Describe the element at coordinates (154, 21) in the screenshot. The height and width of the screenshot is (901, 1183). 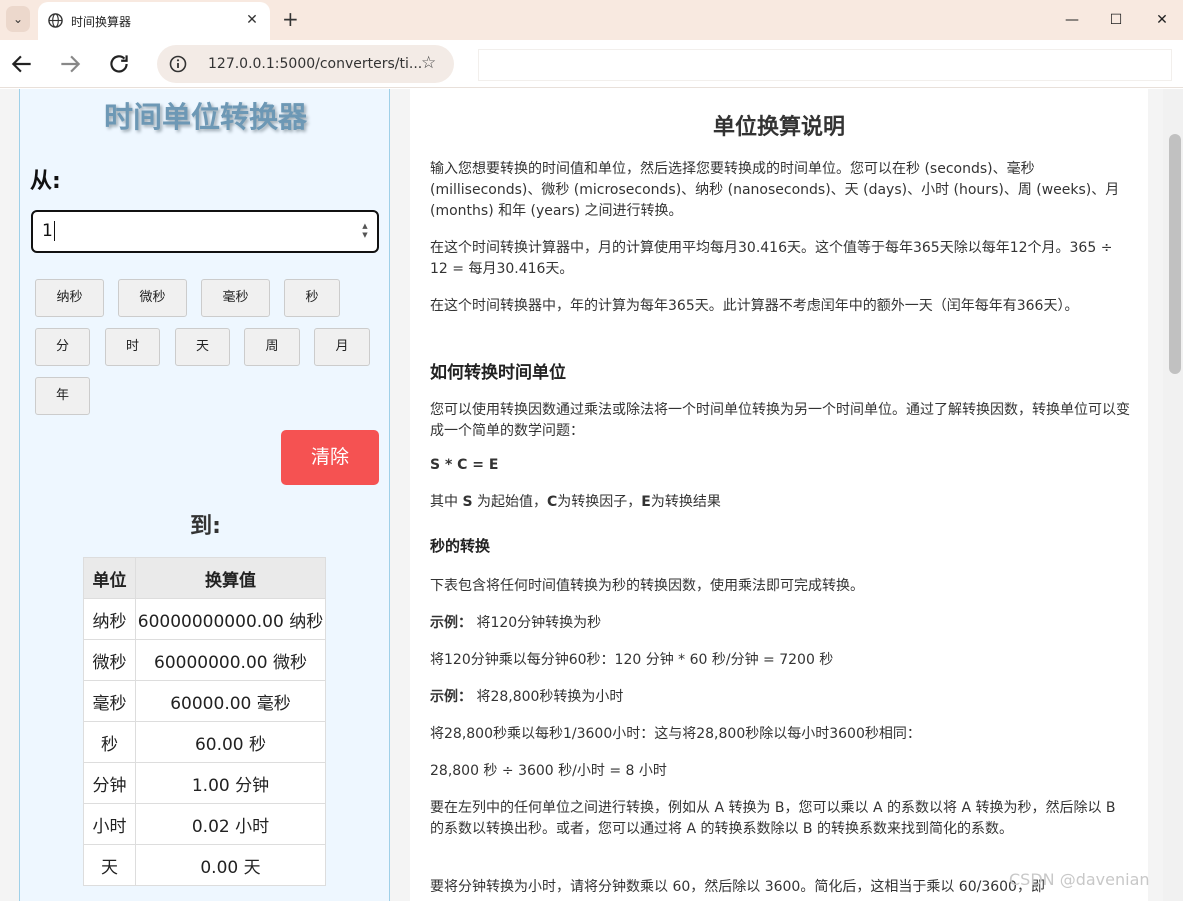
I see `browser-tab: 时间换算器 ✕` at that location.